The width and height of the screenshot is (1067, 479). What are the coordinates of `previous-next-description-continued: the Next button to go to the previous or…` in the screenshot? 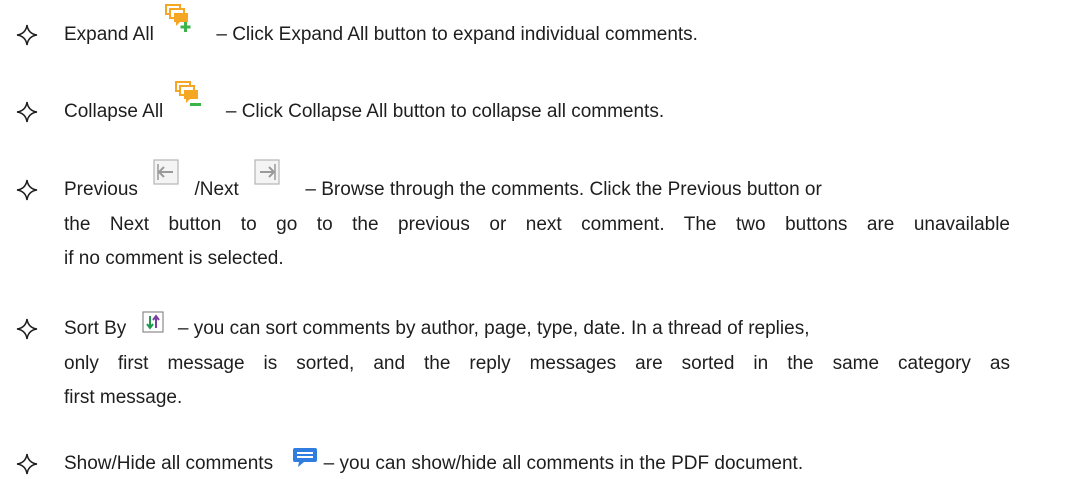 It's located at (537, 224).